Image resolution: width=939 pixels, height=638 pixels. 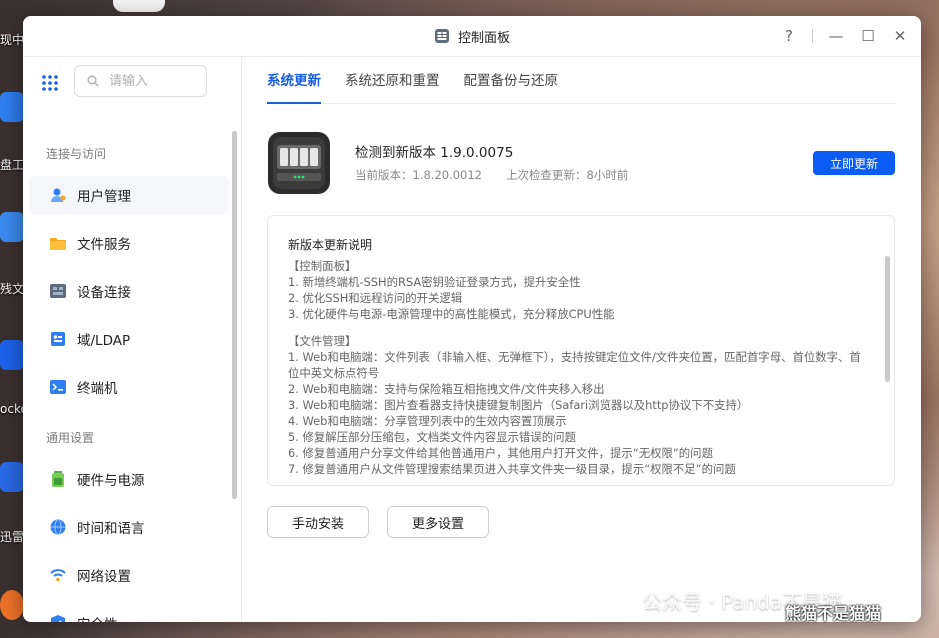 I want to click on control-divider, so click(x=812, y=36).